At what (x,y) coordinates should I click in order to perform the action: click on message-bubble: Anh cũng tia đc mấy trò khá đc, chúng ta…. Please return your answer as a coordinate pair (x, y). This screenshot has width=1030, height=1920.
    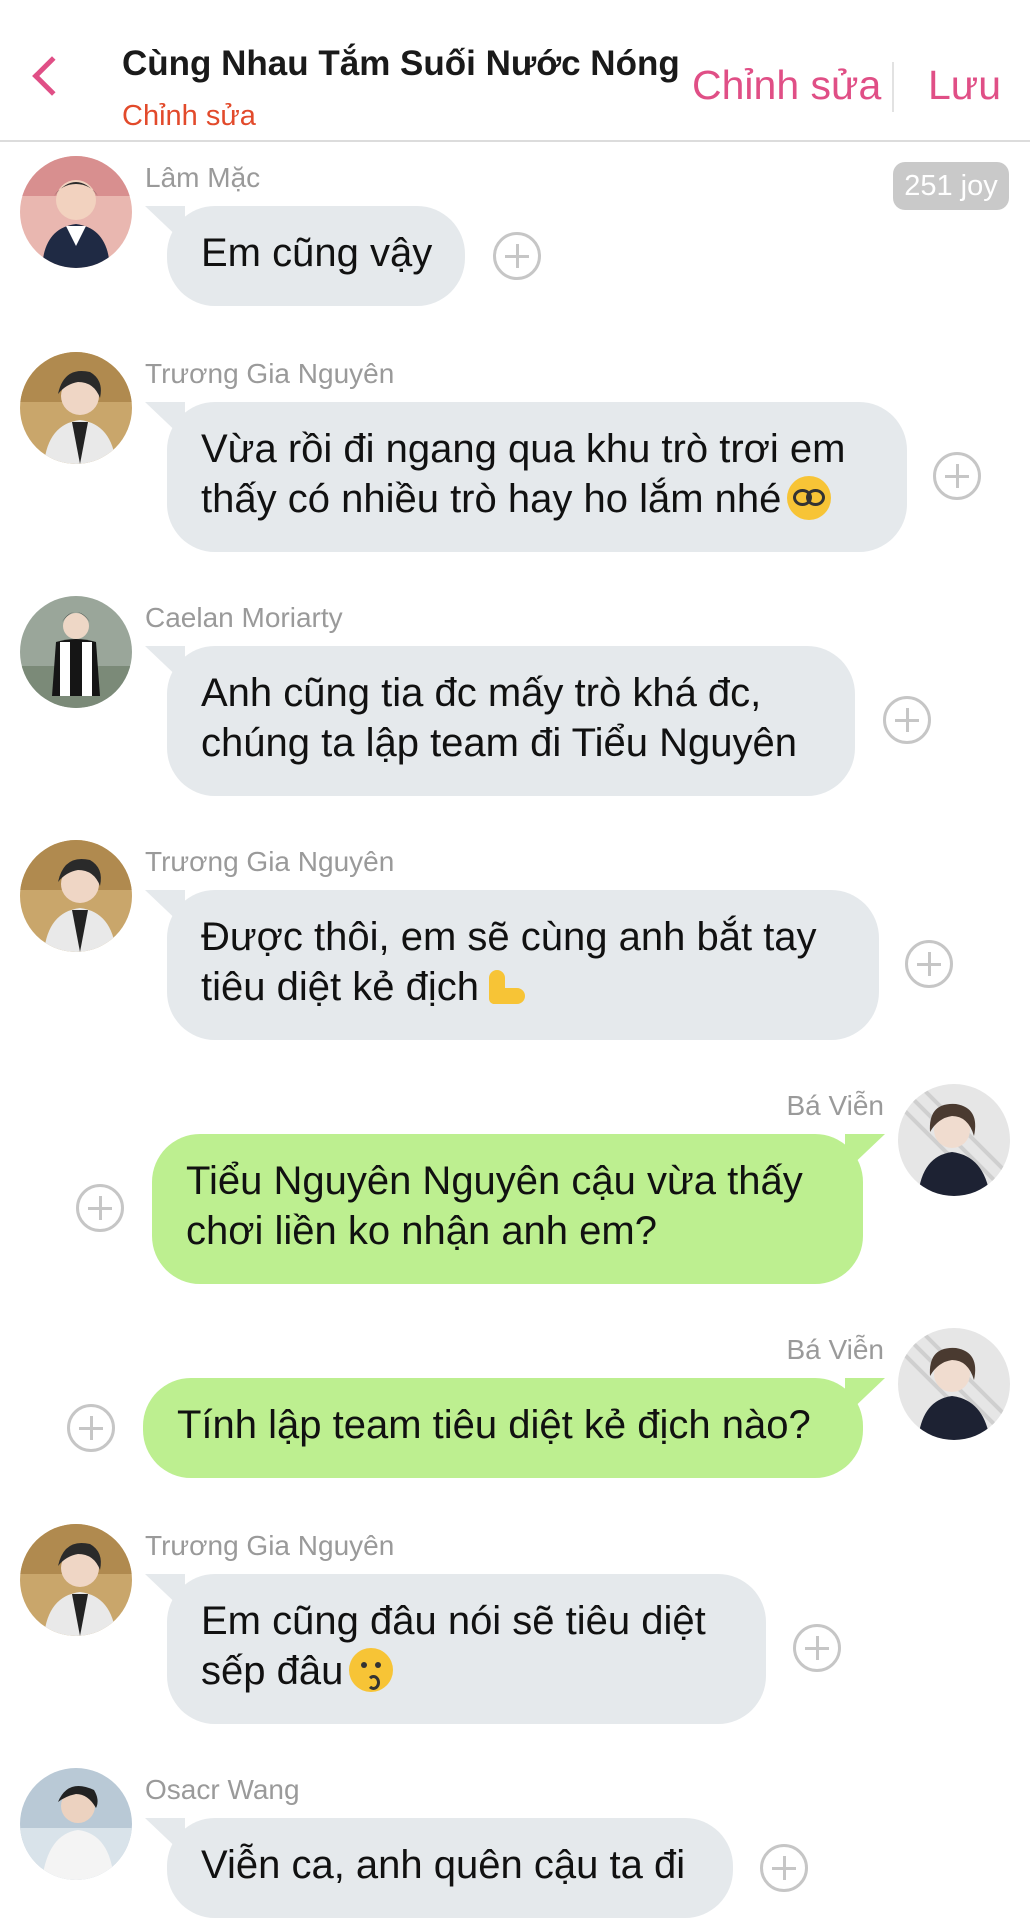
    Looking at the image, I should click on (511, 721).